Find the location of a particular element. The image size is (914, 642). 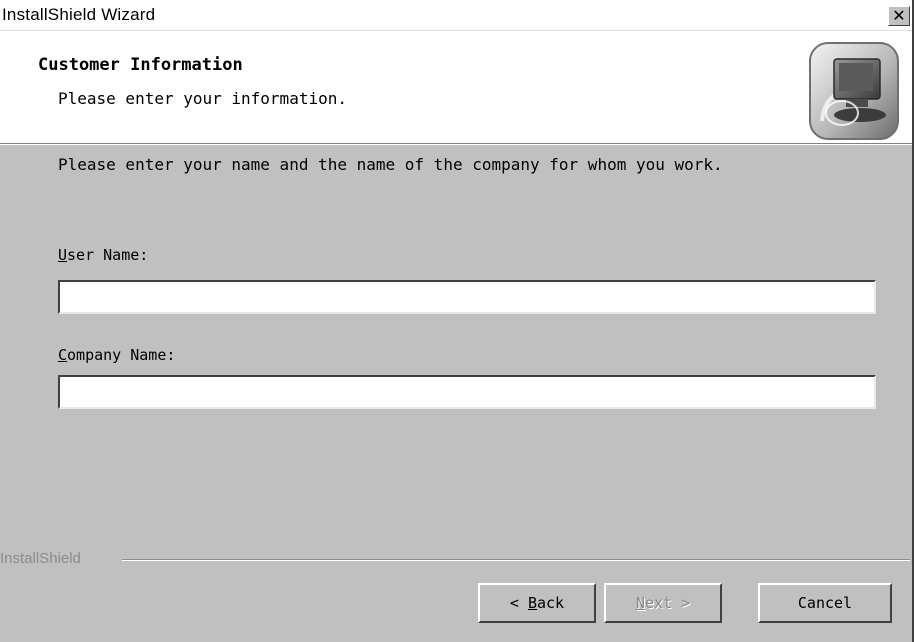

next-button-mnemonic: N is located at coordinates (640, 603).